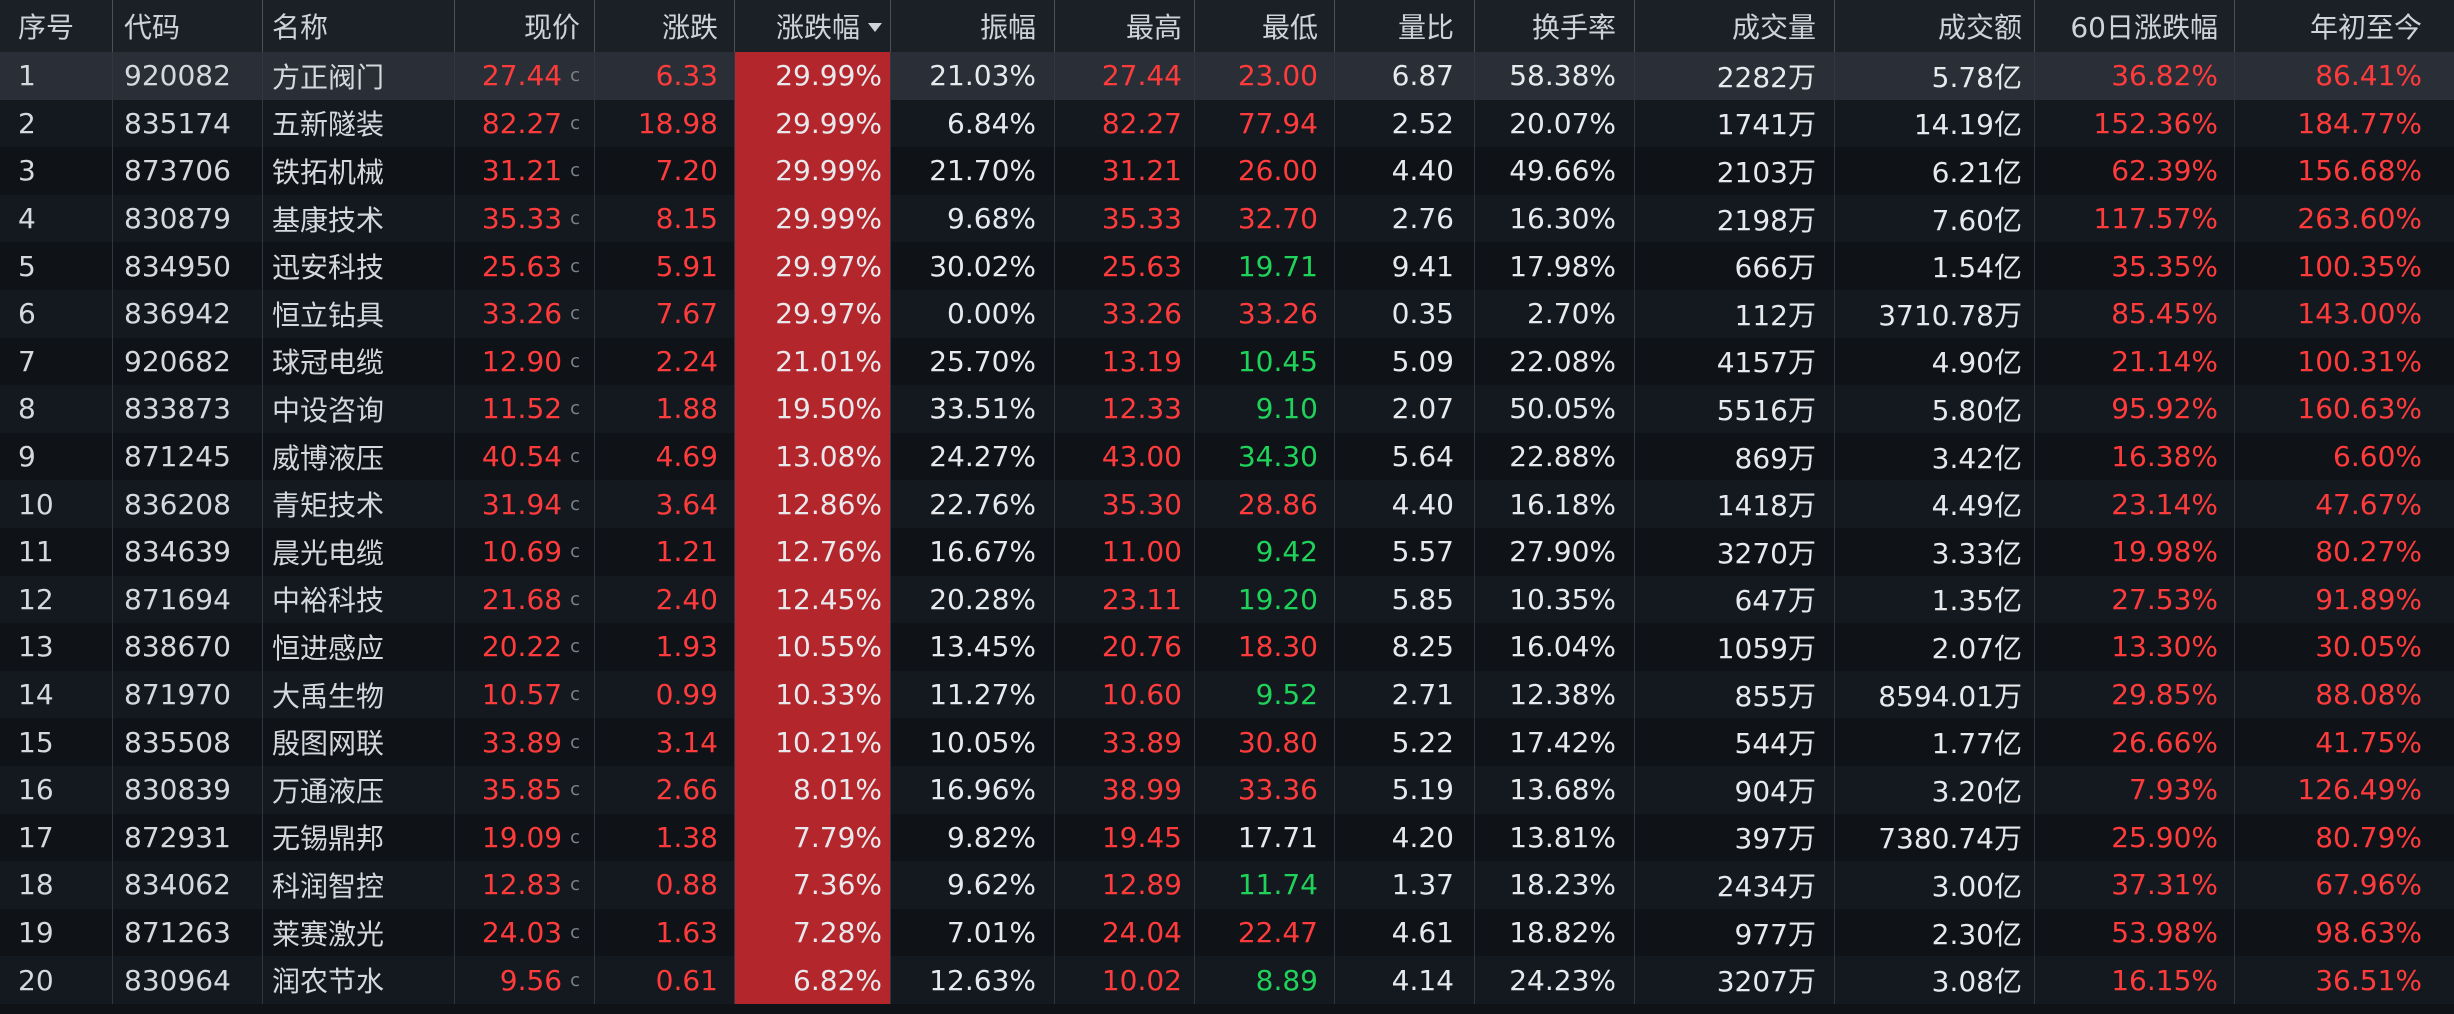 This screenshot has width=2454, height=1014. What do you see at coordinates (27, 171) in the screenshot?
I see `cell-seq-value: 3` at bounding box center [27, 171].